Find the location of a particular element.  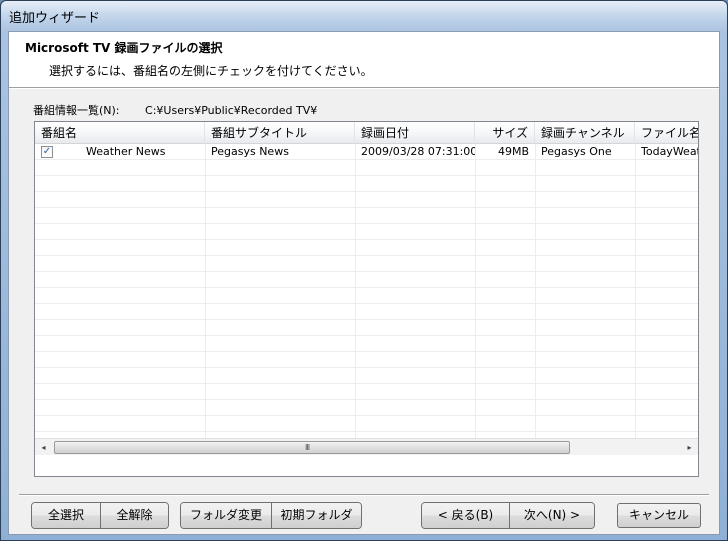

folder-button-group: フォルダ変更 初期フォルダ is located at coordinates (271, 515).